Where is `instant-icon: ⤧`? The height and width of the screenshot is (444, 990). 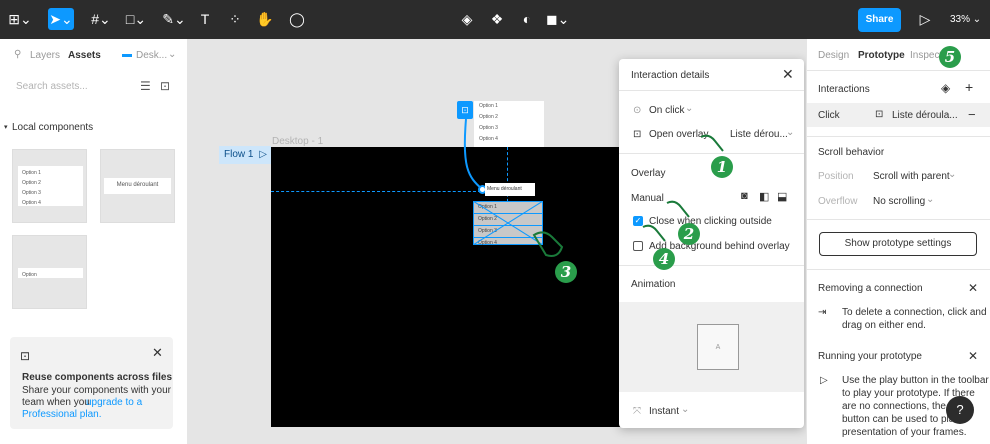
instant-icon: ⤧ is located at coordinates (637, 411).